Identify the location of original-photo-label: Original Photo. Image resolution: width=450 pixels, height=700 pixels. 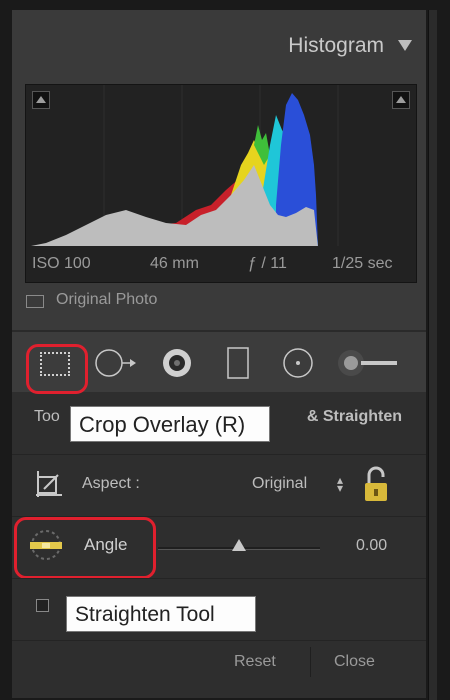
(107, 299).